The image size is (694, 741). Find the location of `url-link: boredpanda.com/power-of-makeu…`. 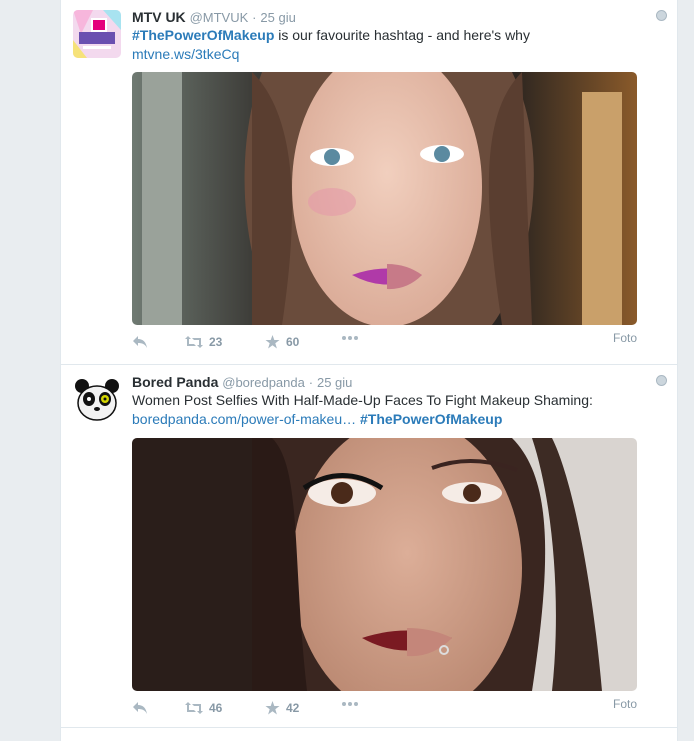

url-link: boredpanda.com/power-of-makeu… is located at coordinates (244, 419).